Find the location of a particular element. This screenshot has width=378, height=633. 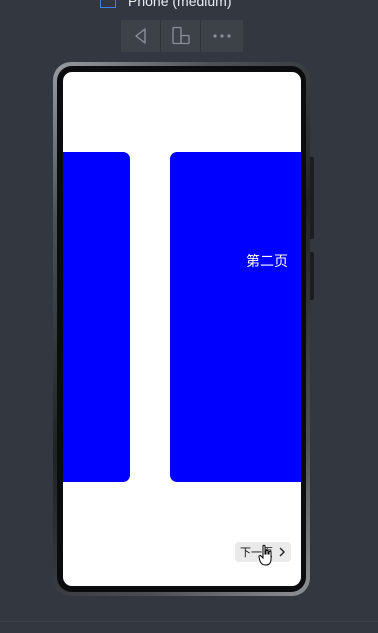

device-name: Phone (medium) is located at coordinates (180, 4).